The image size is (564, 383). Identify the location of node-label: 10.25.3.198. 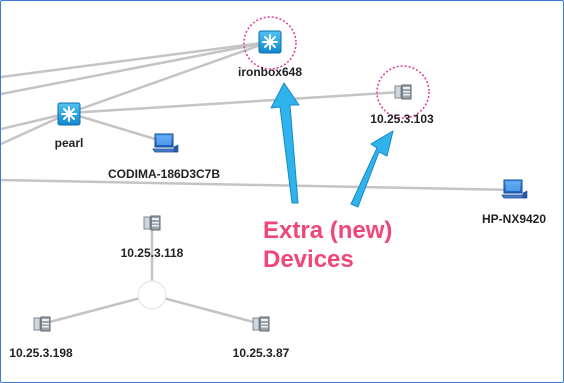
(41, 353).